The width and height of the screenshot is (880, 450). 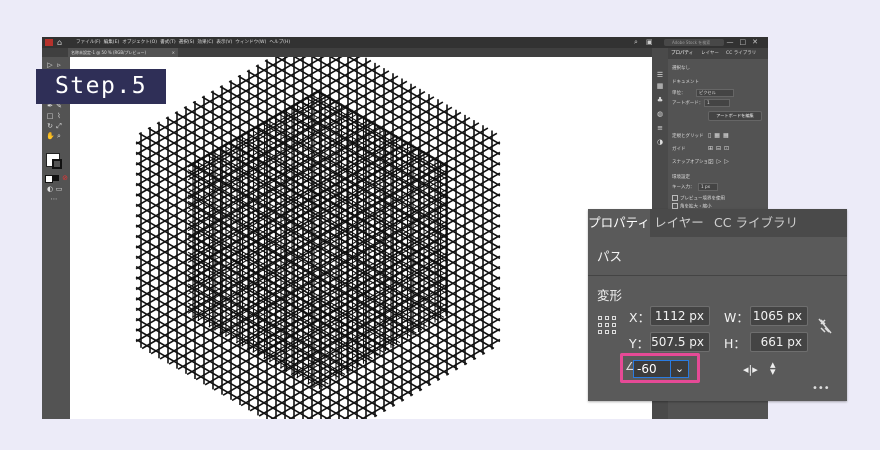 What do you see at coordinates (57, 164) in the screenshot?
I see `stroke-swatch` at bounding box center [57, 164].